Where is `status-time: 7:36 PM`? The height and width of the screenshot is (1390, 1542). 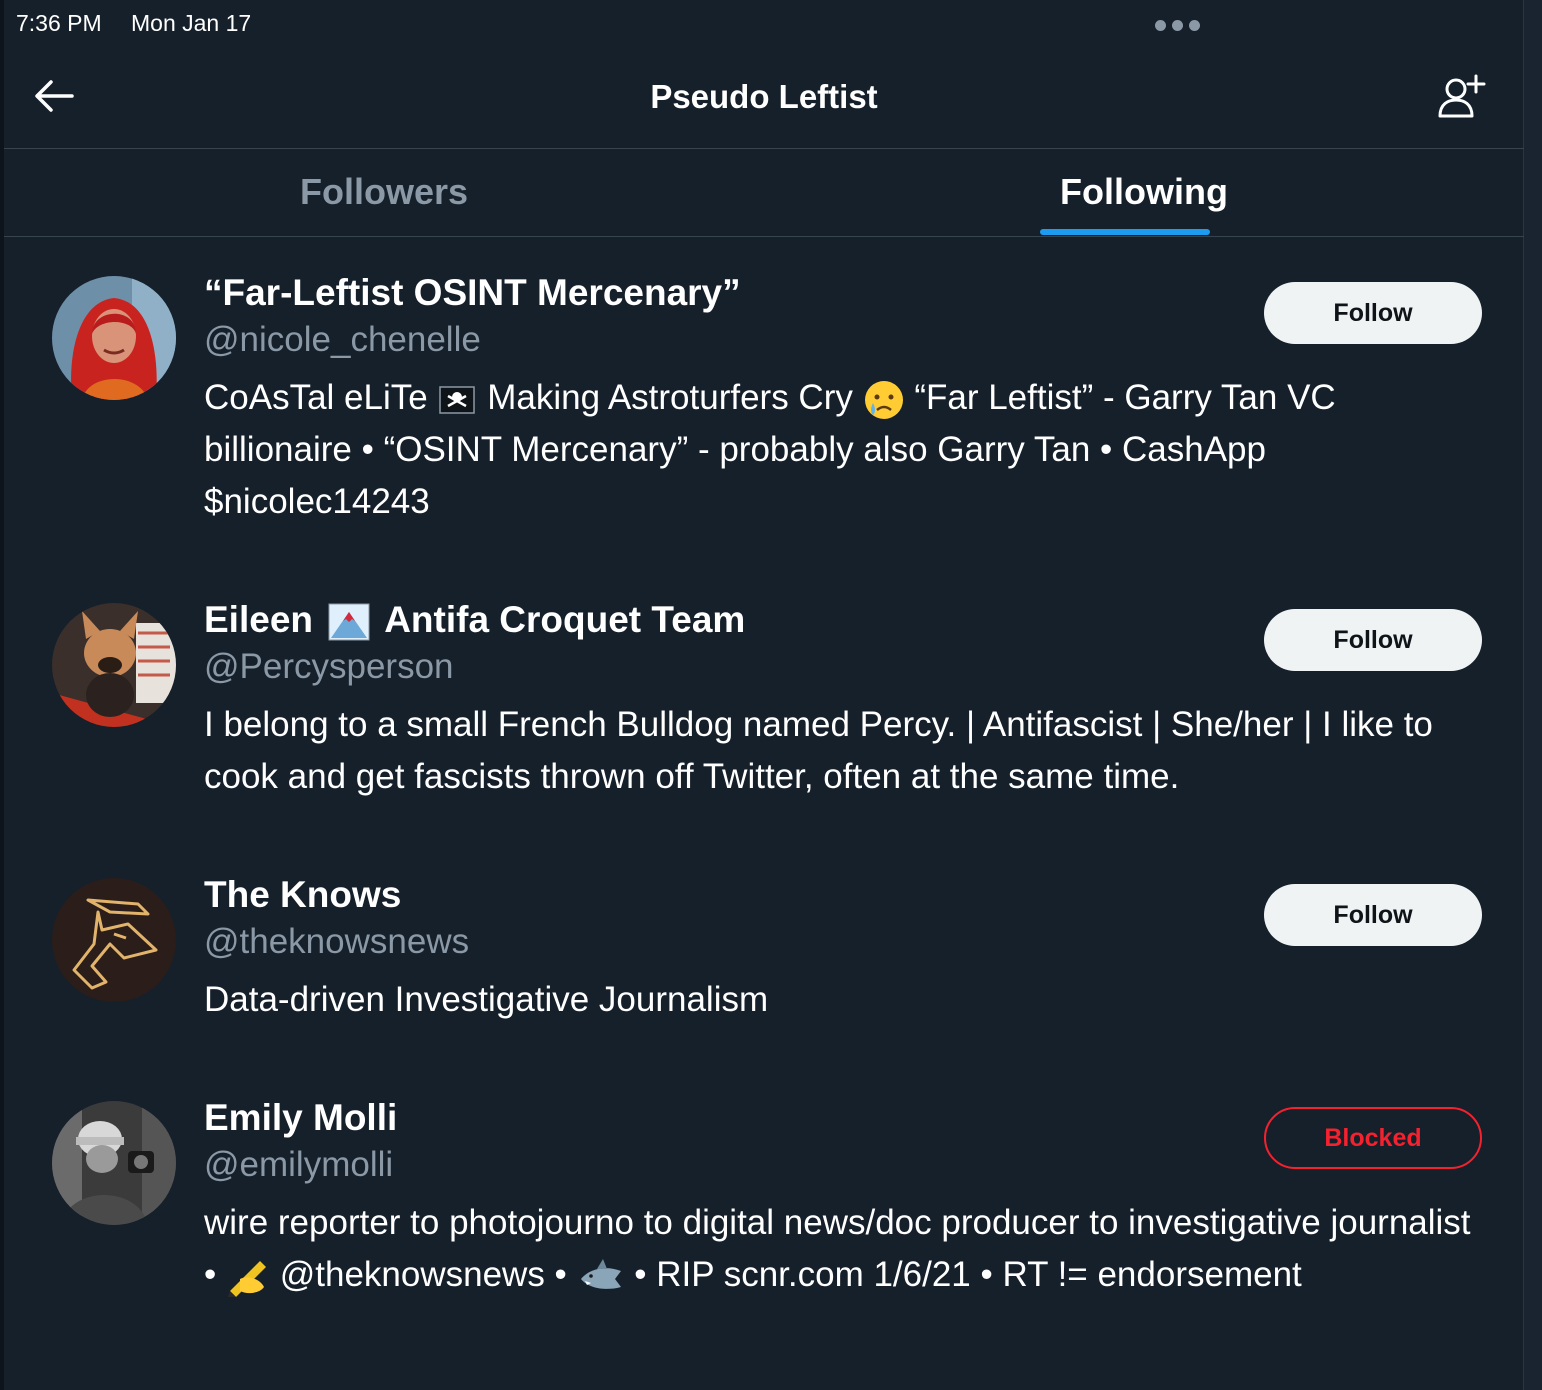
status-time: 7:36 PM is located at coordinates (59, 23).